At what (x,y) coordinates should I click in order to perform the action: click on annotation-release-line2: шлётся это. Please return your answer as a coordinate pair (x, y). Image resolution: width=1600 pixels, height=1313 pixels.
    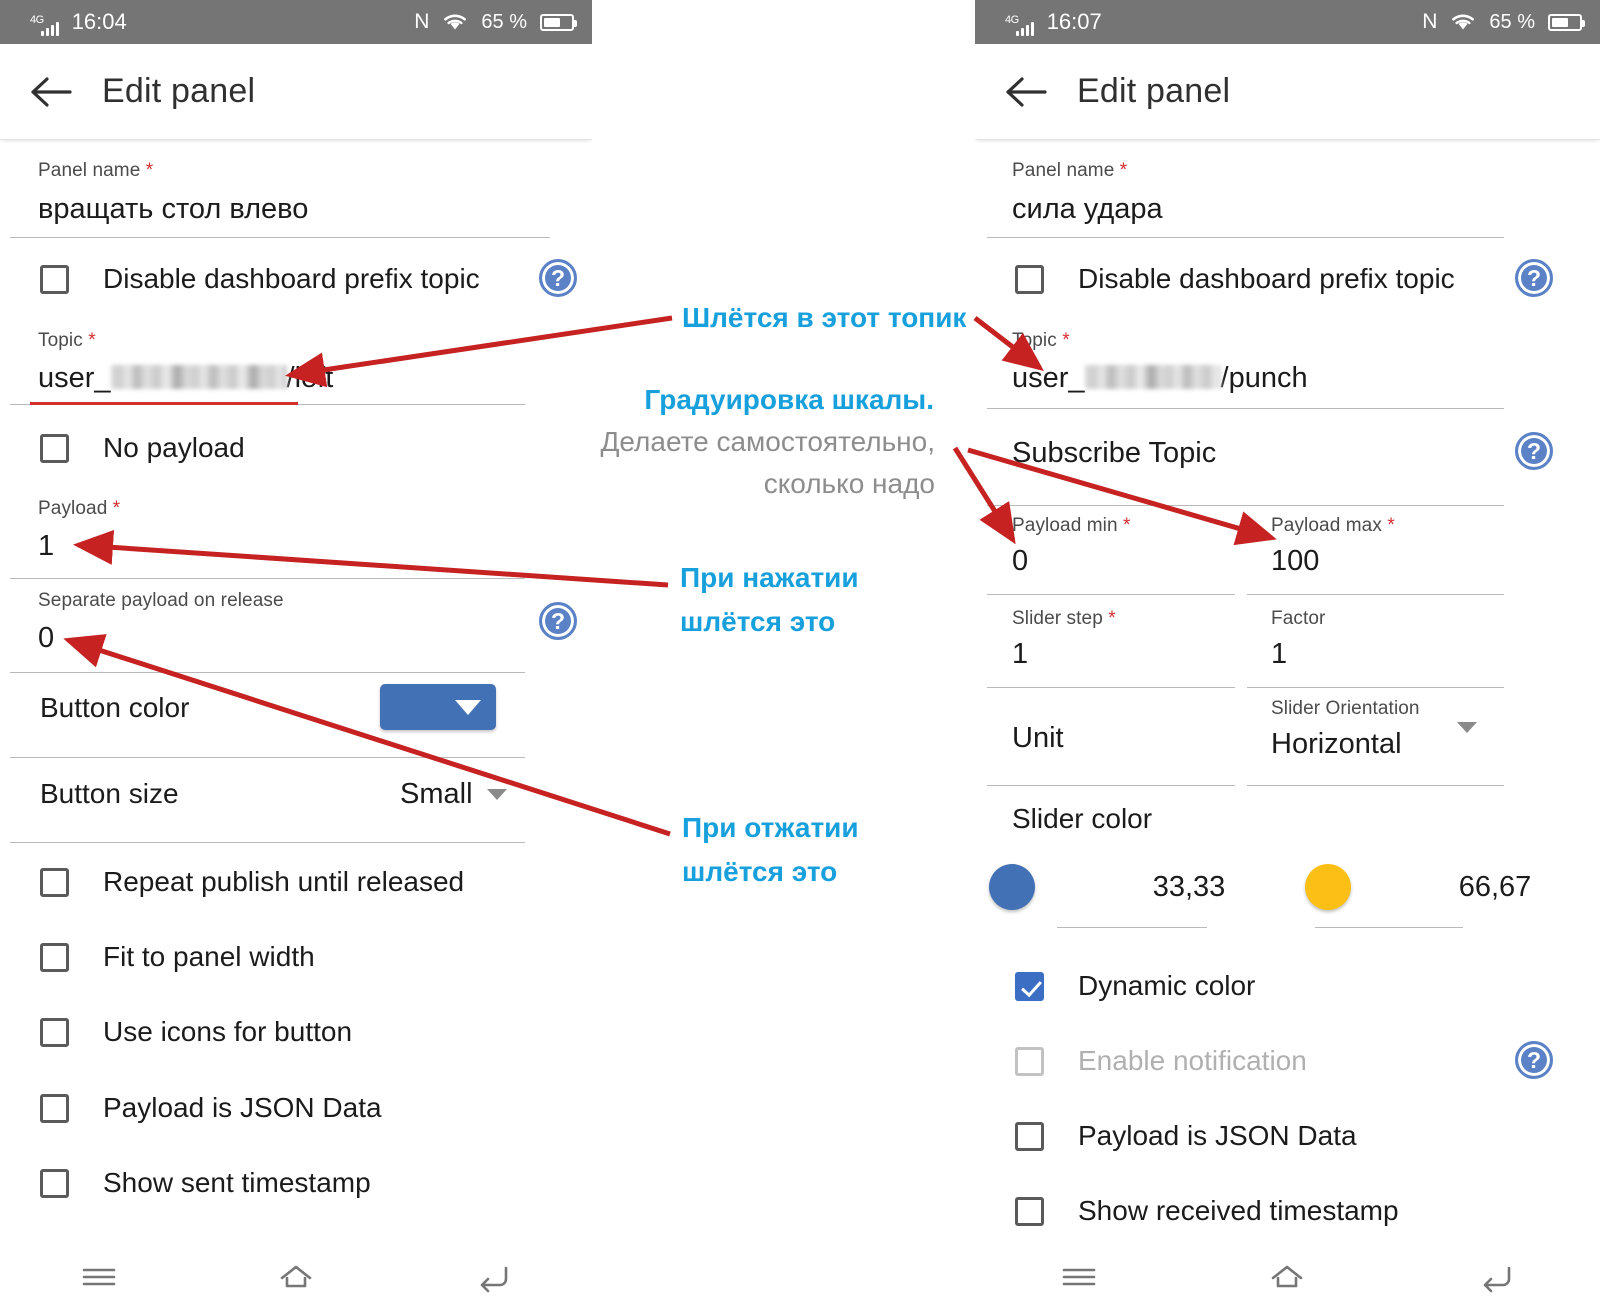
    Looking at the image, I should click on (760, 871).